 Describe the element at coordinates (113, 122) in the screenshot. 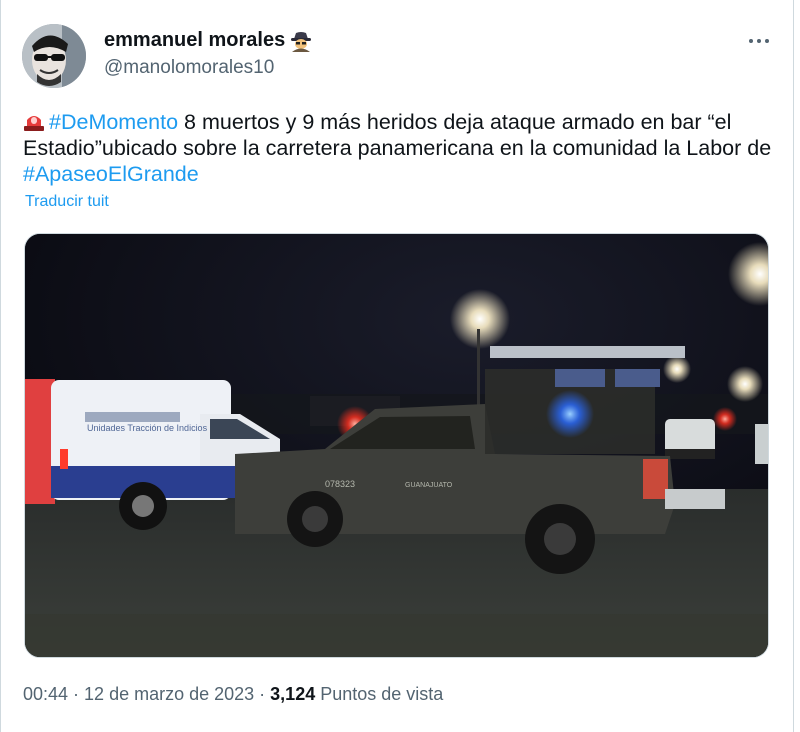

I see `hashtag-demomento: #DeMomento` at that location.